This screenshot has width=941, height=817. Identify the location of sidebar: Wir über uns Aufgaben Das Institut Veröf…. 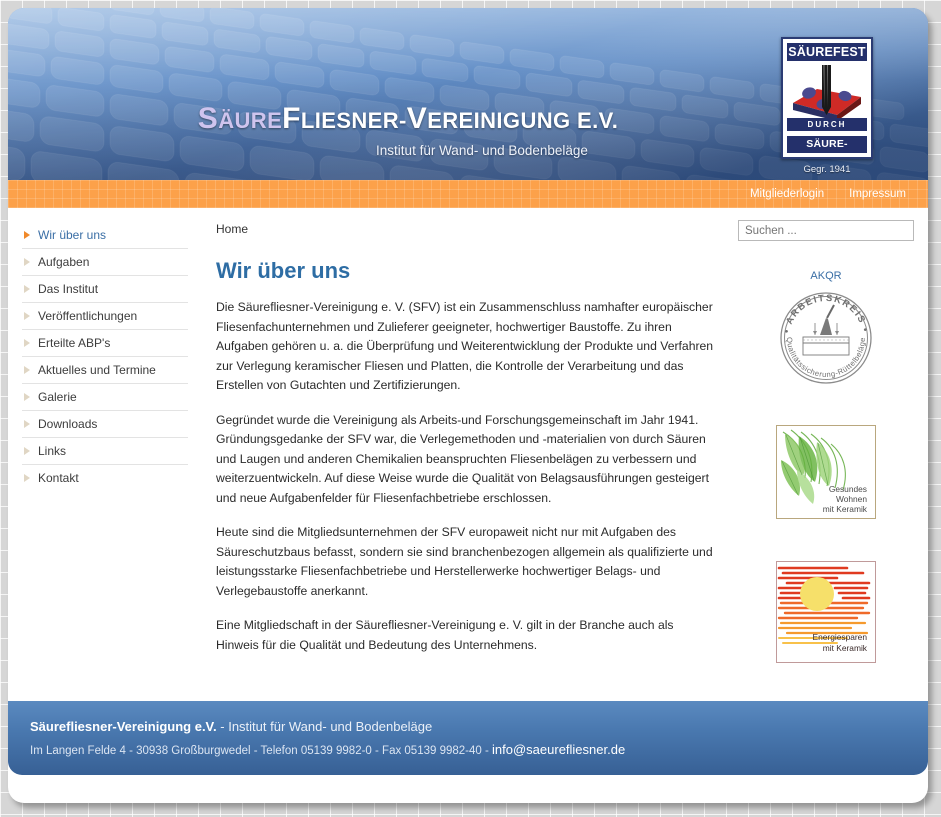
(105, 349).